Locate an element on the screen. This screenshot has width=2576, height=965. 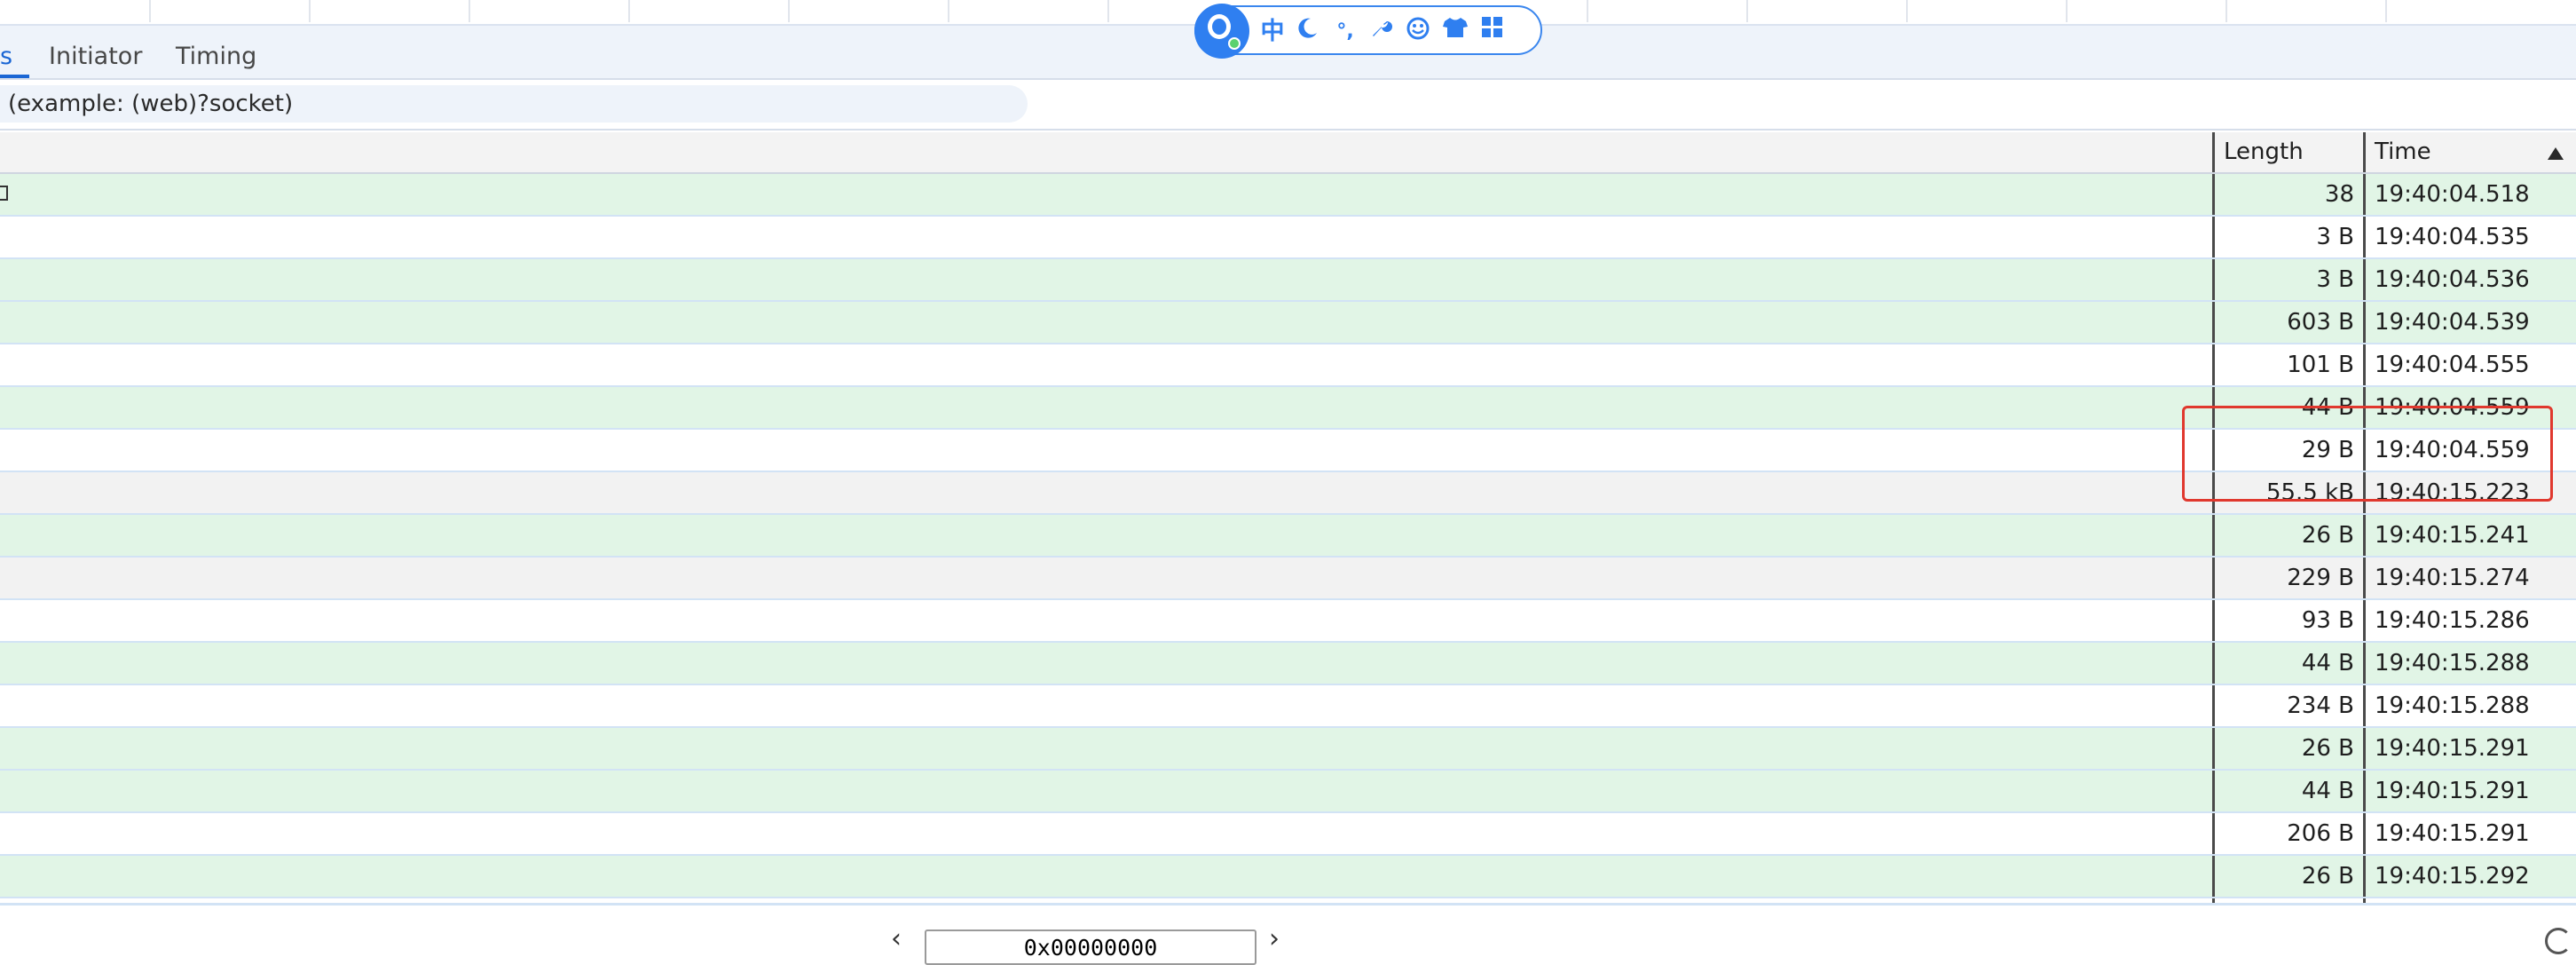
wrench-icon is located at coordinates (1381, 32).